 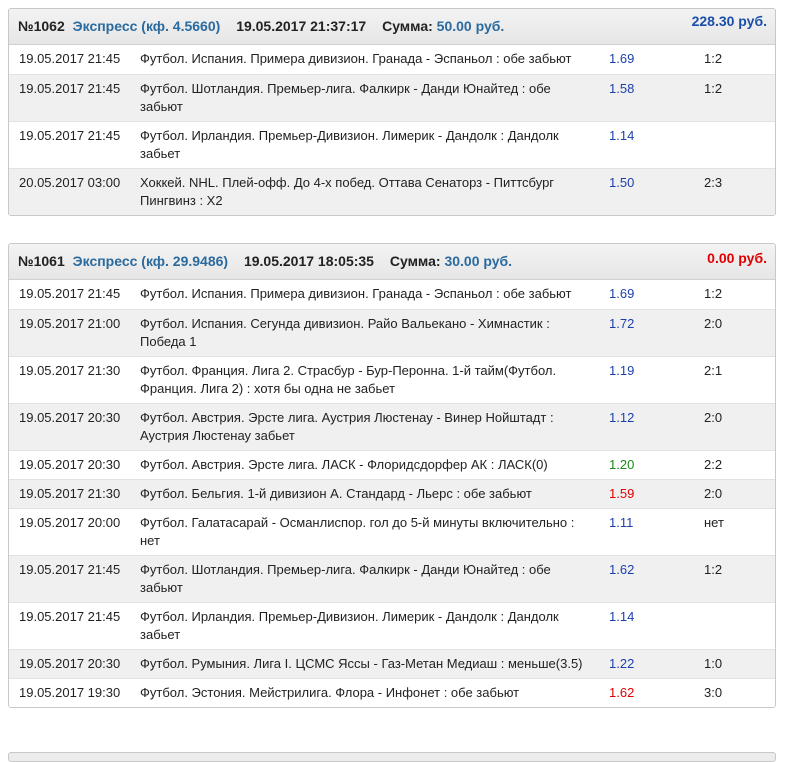 I want to click on bet-number: №1062, so click(x=41, y=26).